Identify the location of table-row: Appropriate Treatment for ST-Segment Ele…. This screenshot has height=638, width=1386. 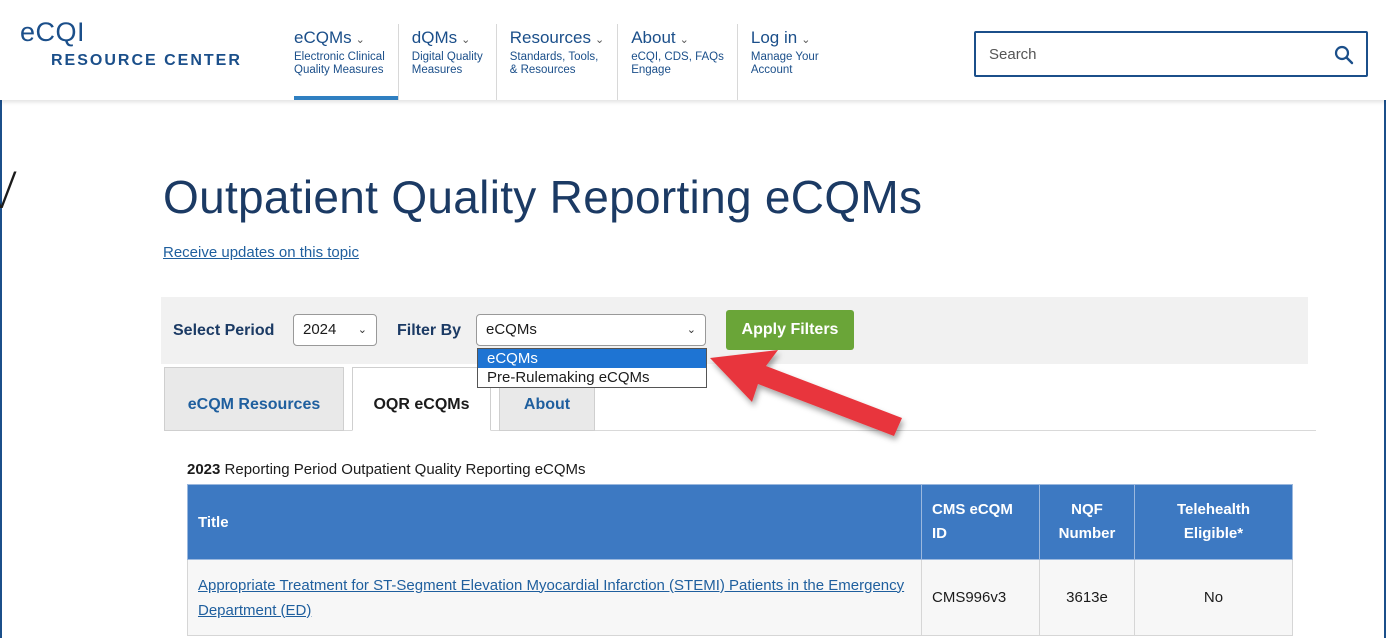
(740, 597).